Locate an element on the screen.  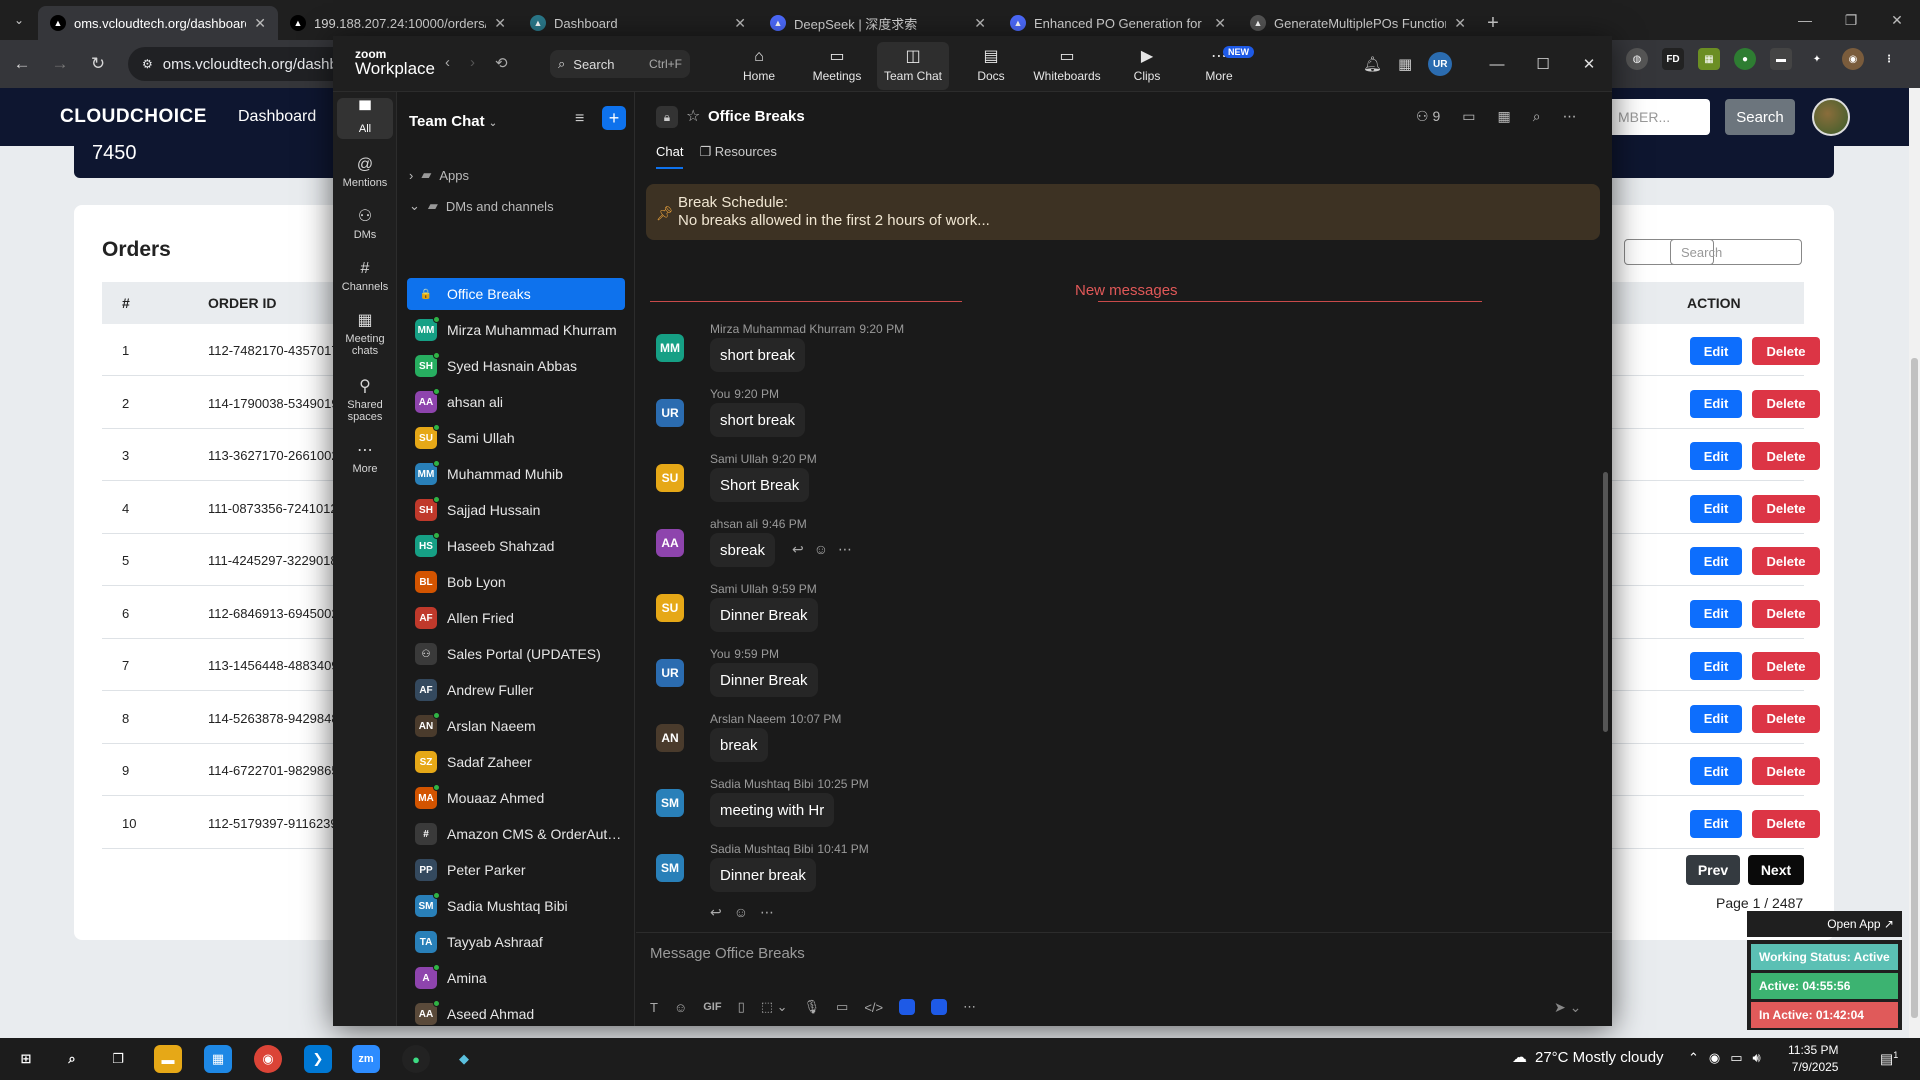
channel-item: ⚇ Sales Portal (UPDATES) is located at coordinates (516, 654).